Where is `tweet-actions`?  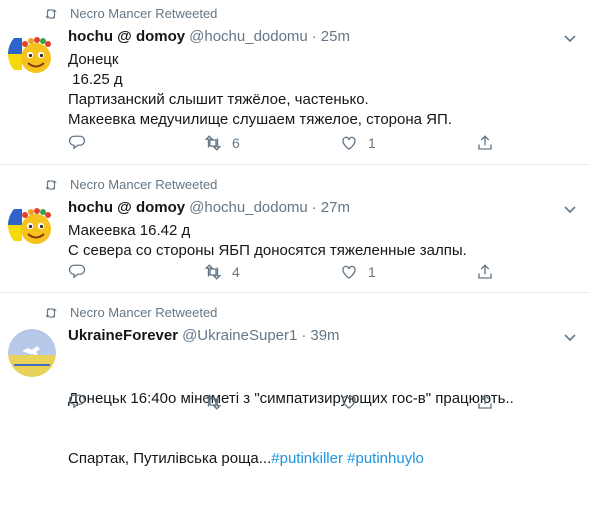 tweet-actions is located at coordinates (288, 403).